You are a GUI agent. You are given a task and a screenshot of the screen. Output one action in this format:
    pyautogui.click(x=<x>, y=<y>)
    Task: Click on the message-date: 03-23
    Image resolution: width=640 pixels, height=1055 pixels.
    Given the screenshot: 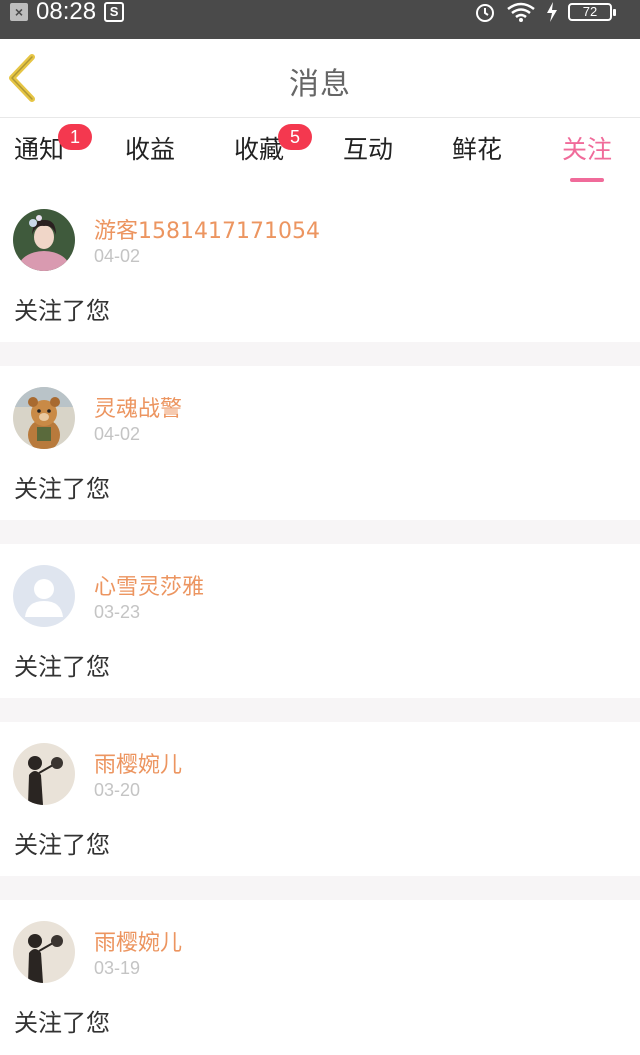 What is the action you would take?
    pyautogui.click(x=117, y=612)
    